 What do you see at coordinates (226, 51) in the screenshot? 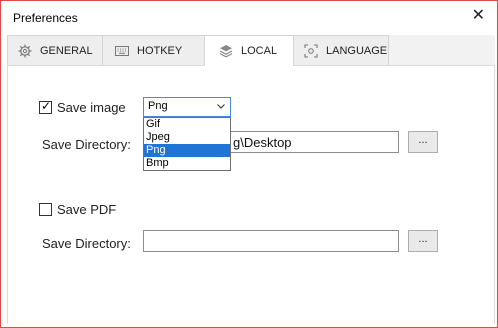
I see `layers-icon` at bounding box center [226, 51].